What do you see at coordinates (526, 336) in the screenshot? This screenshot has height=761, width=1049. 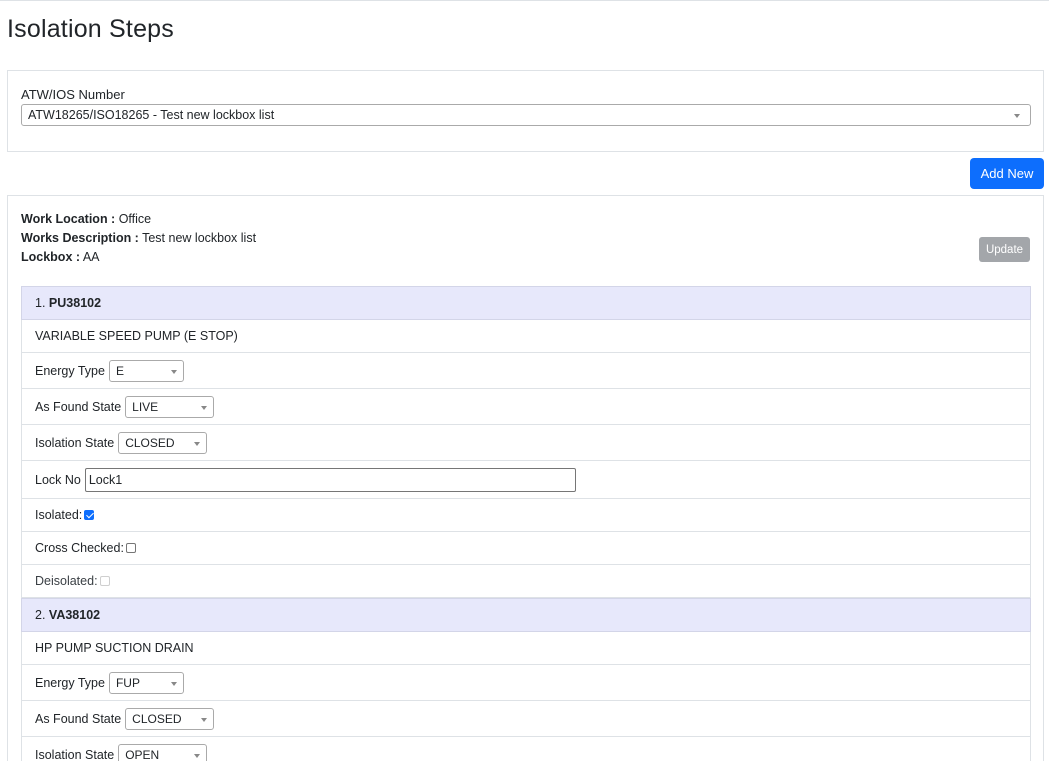 I see `step-description-row: VARIABLE SPEED PUMP (E STOP)` at bounding box center [526, 336].